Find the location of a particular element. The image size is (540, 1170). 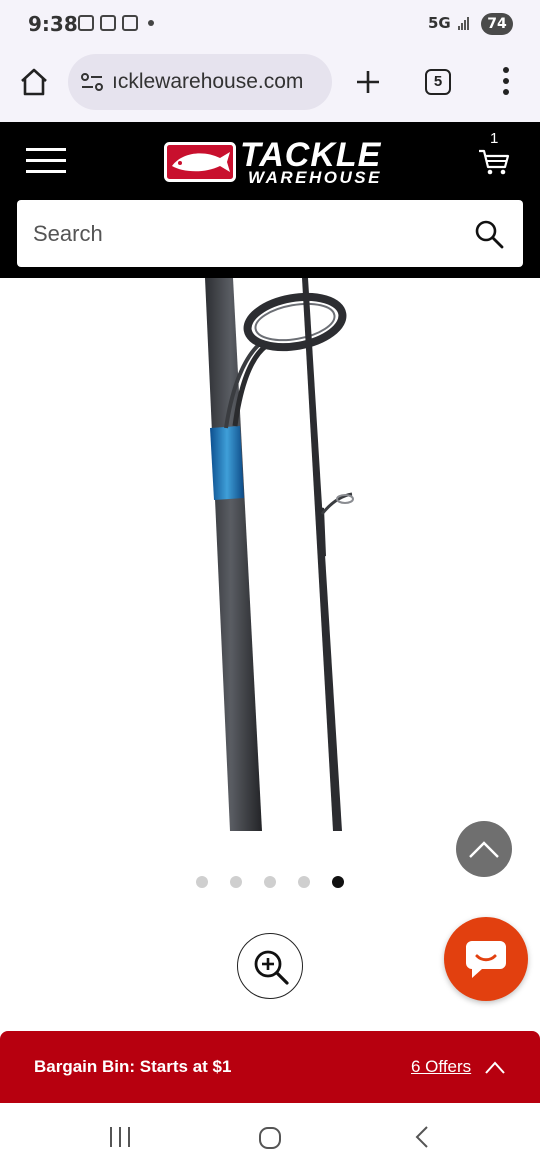

status-time: 9:38 is located at coordinates (53, 24).